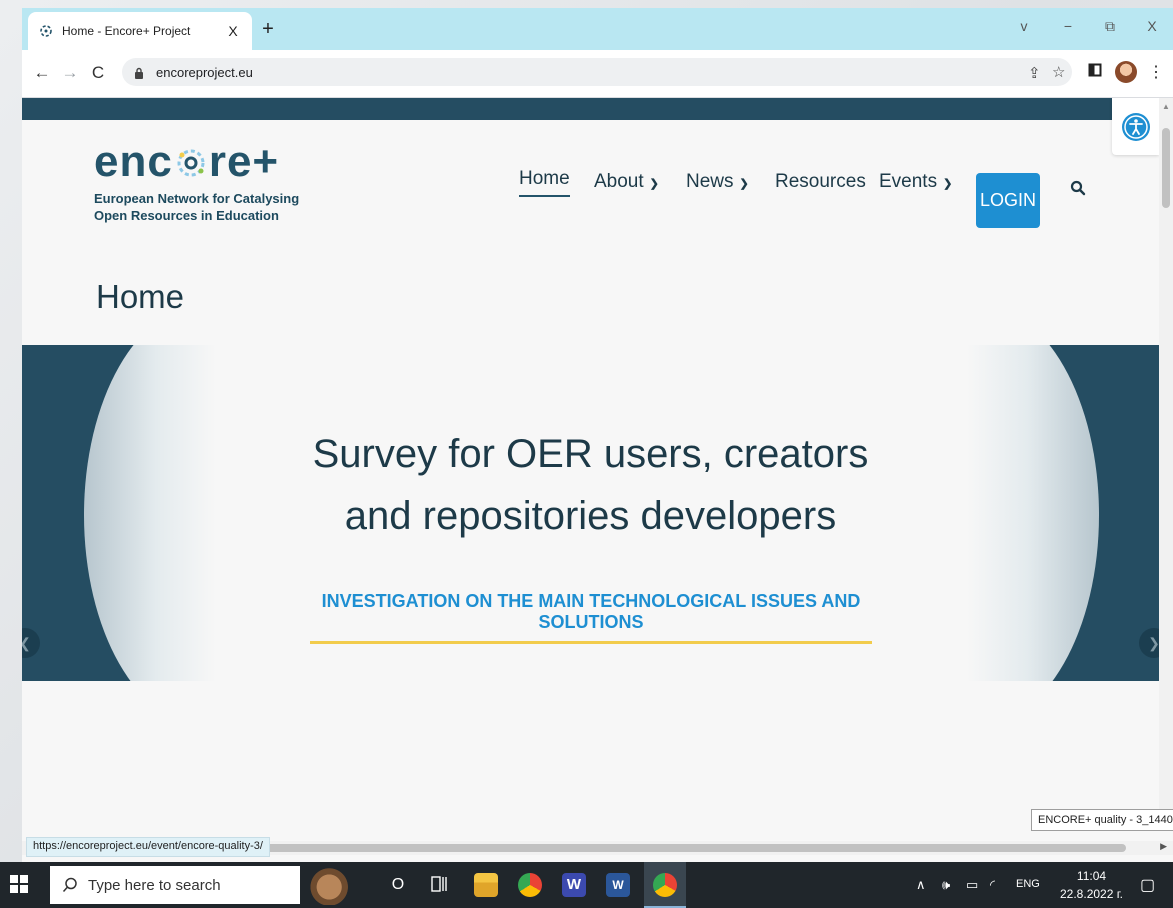 This screenshot has height=908, width=1173. What do you see at coordinates (1034, 73) in the screenshot?
I see `share-icon: ⇪` at bounding box center [1034, 73].